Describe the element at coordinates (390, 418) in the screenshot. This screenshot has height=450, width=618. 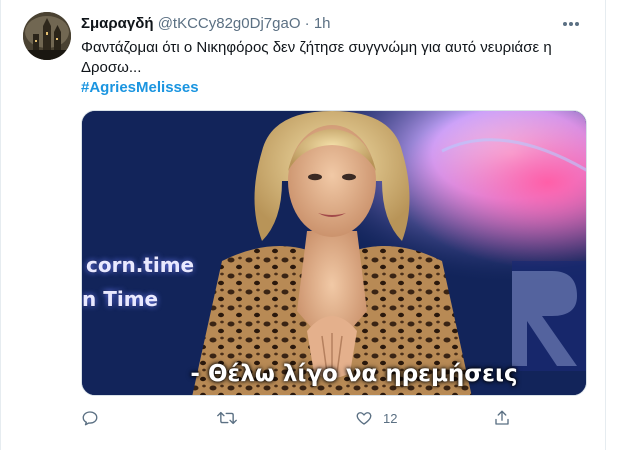
I see `like-count: 12` at that location.